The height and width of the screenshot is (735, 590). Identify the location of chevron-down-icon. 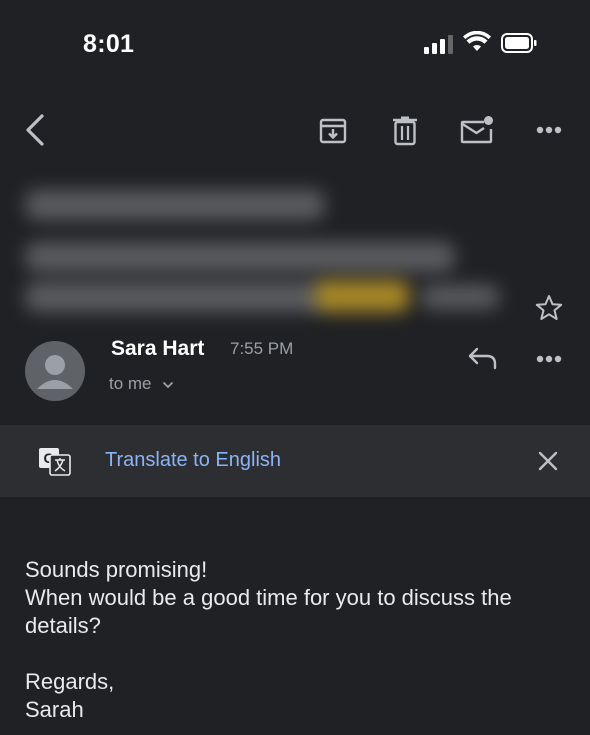
(168, 384).